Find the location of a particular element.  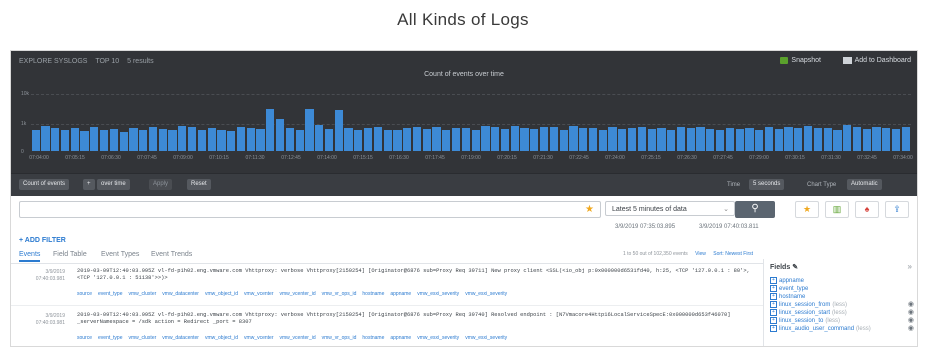

tab-event-trends: Event Trends is located at coordinates (171, 254).